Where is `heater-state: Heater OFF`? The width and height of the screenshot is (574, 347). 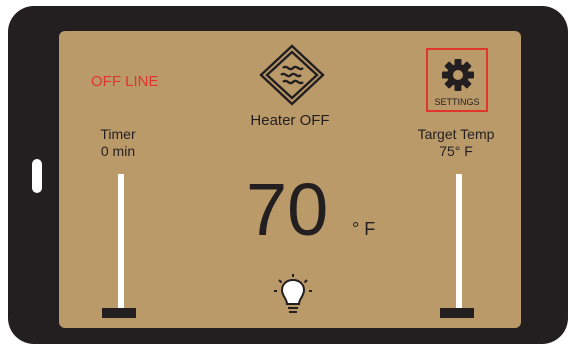
heater-state: Heater OFF is located at coordinates (290, 120).